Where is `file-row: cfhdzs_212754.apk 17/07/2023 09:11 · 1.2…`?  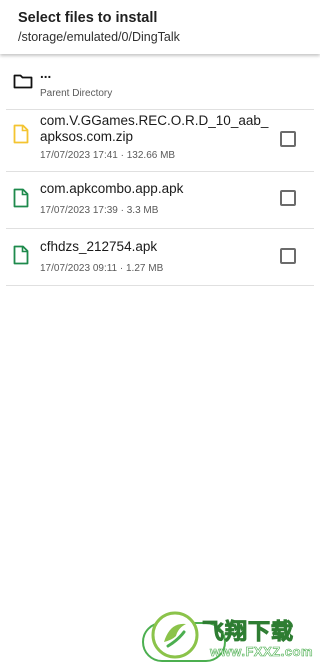
file-row: cfhdzs_212754.apk 17/07/2023 09:11 · 1.2… is located at coordinates (160, 257).